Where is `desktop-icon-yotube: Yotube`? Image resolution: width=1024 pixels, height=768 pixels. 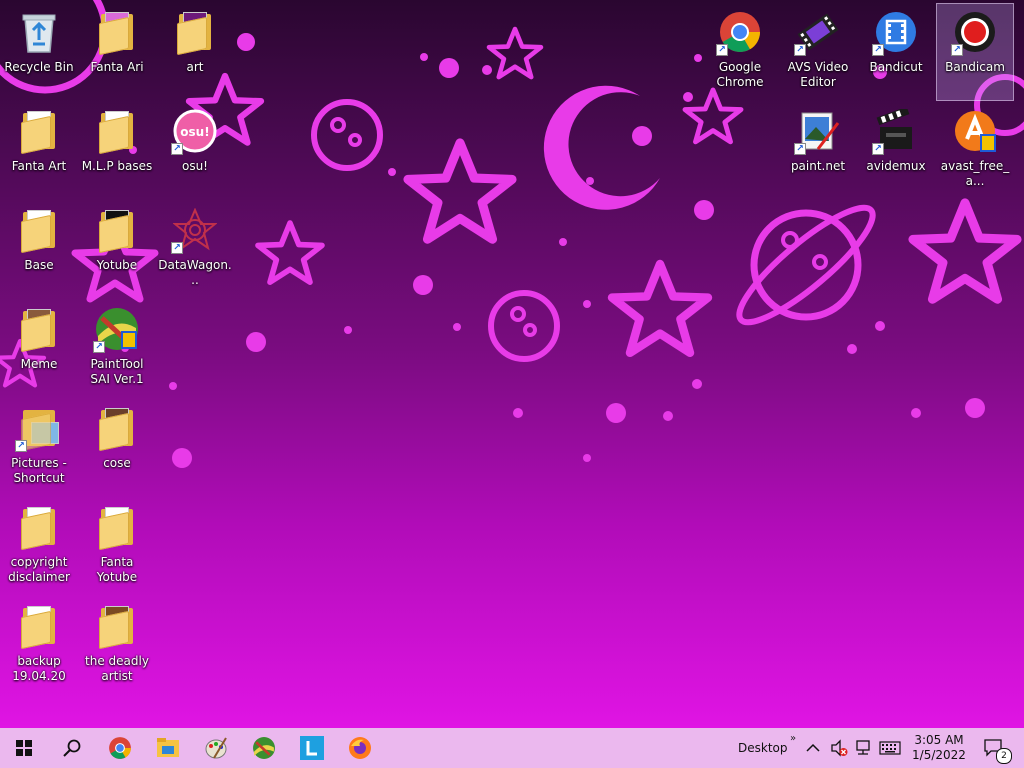 desktop-icon-yotube: Yotube is located at coordinates (117, 250).